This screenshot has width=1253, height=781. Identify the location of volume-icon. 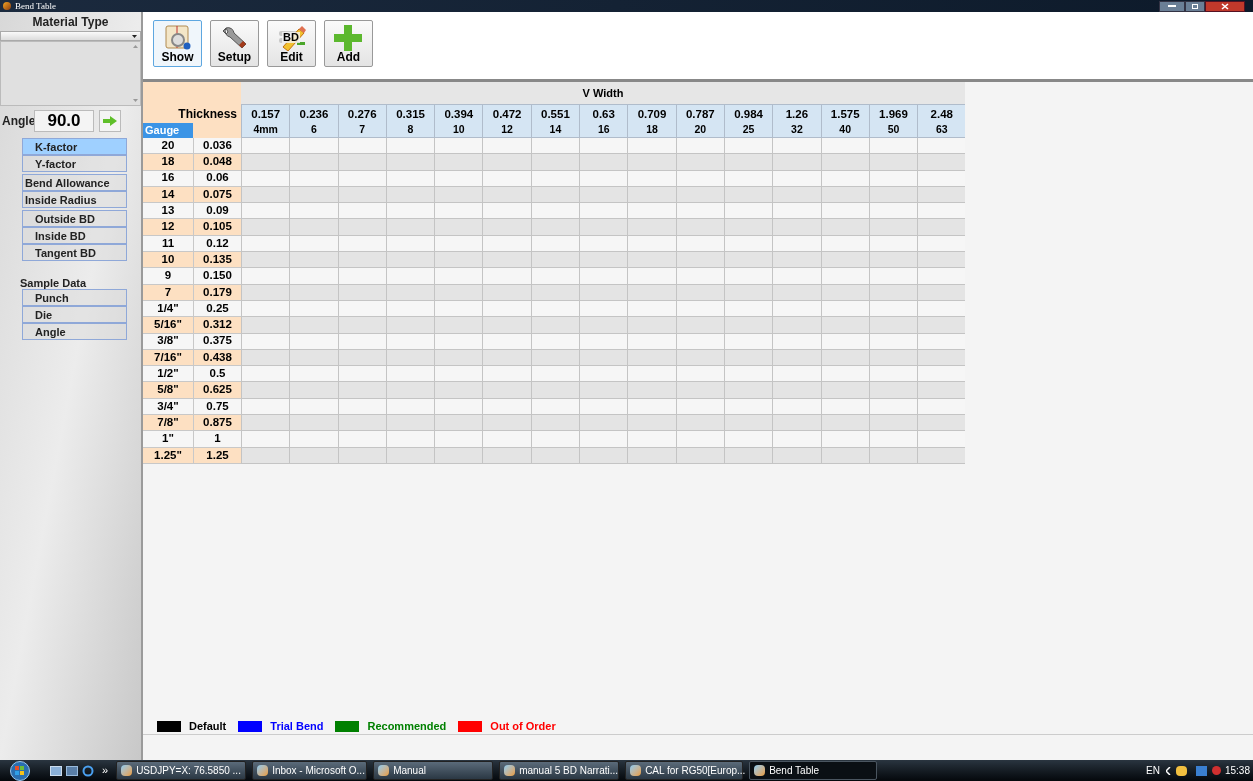
(1216, 770).